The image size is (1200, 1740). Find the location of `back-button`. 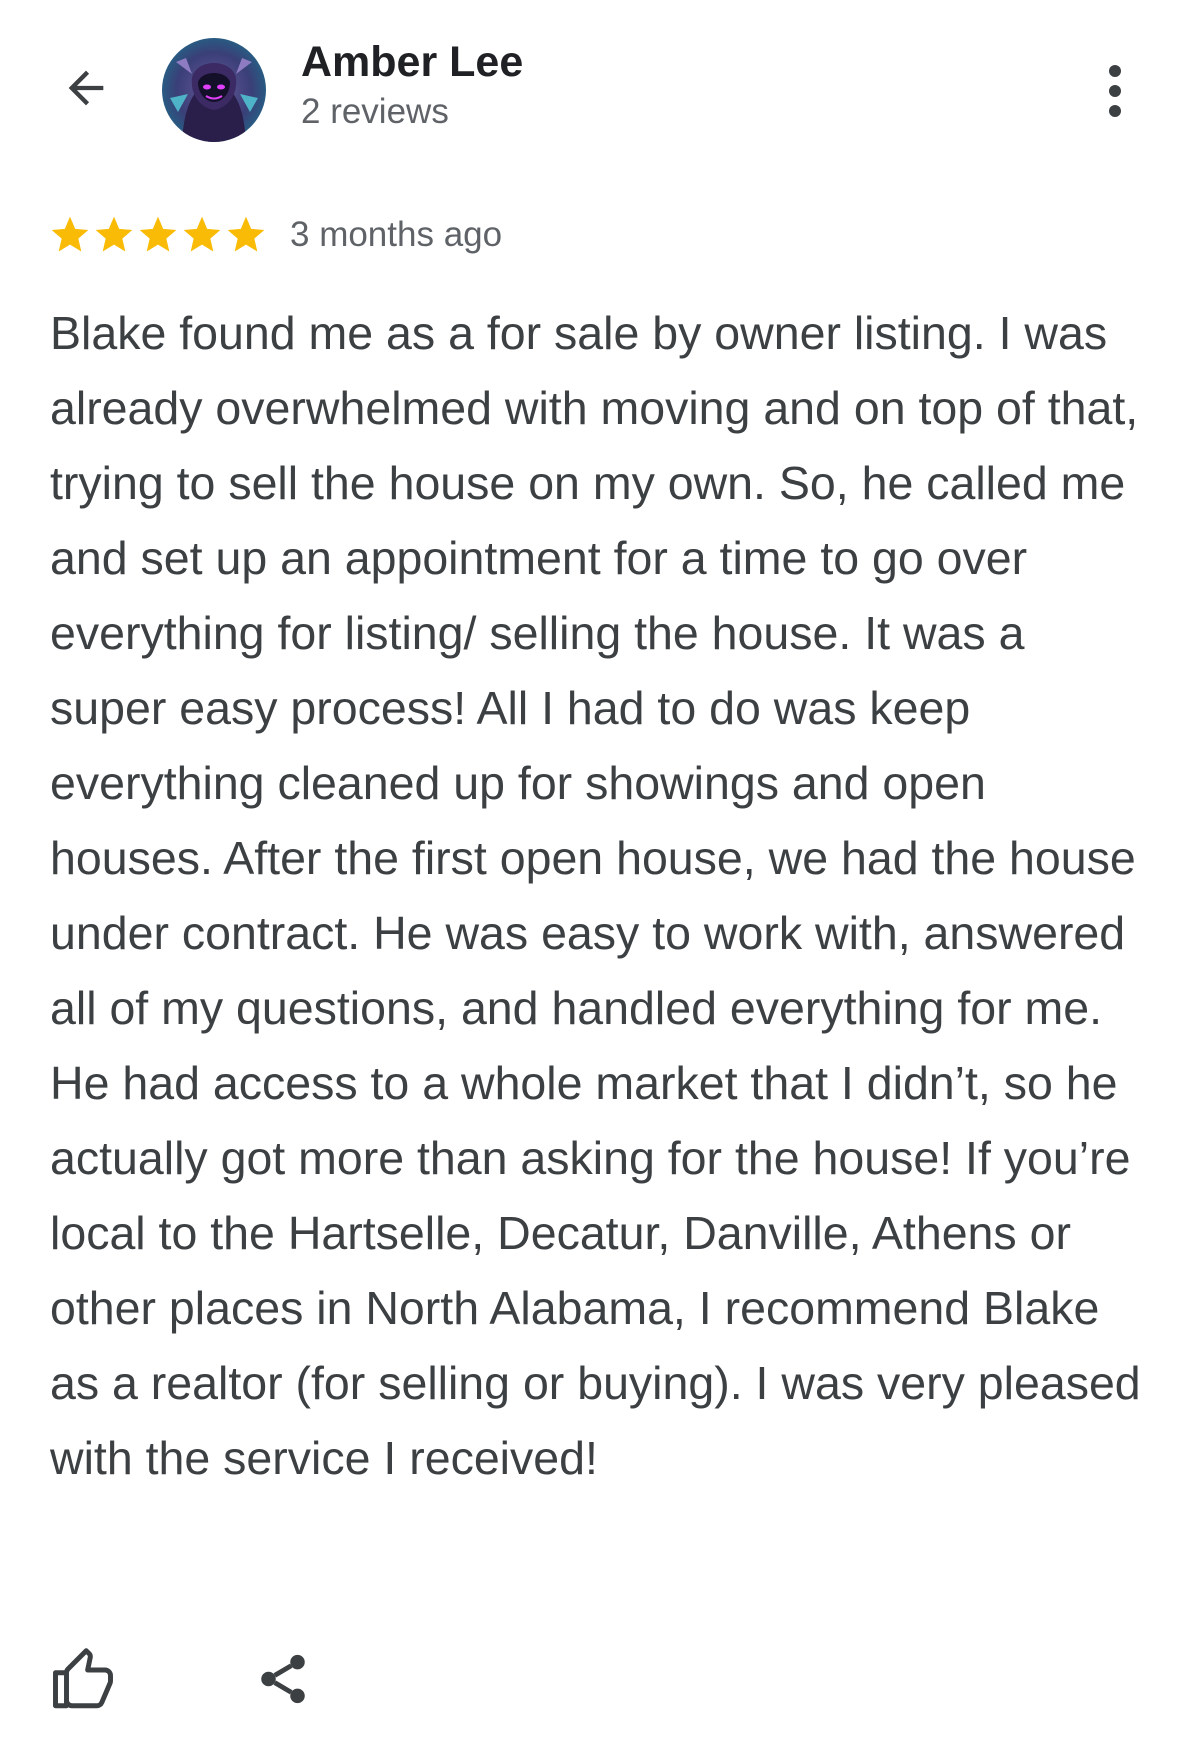

back-button is located at coordinates (86, 88).